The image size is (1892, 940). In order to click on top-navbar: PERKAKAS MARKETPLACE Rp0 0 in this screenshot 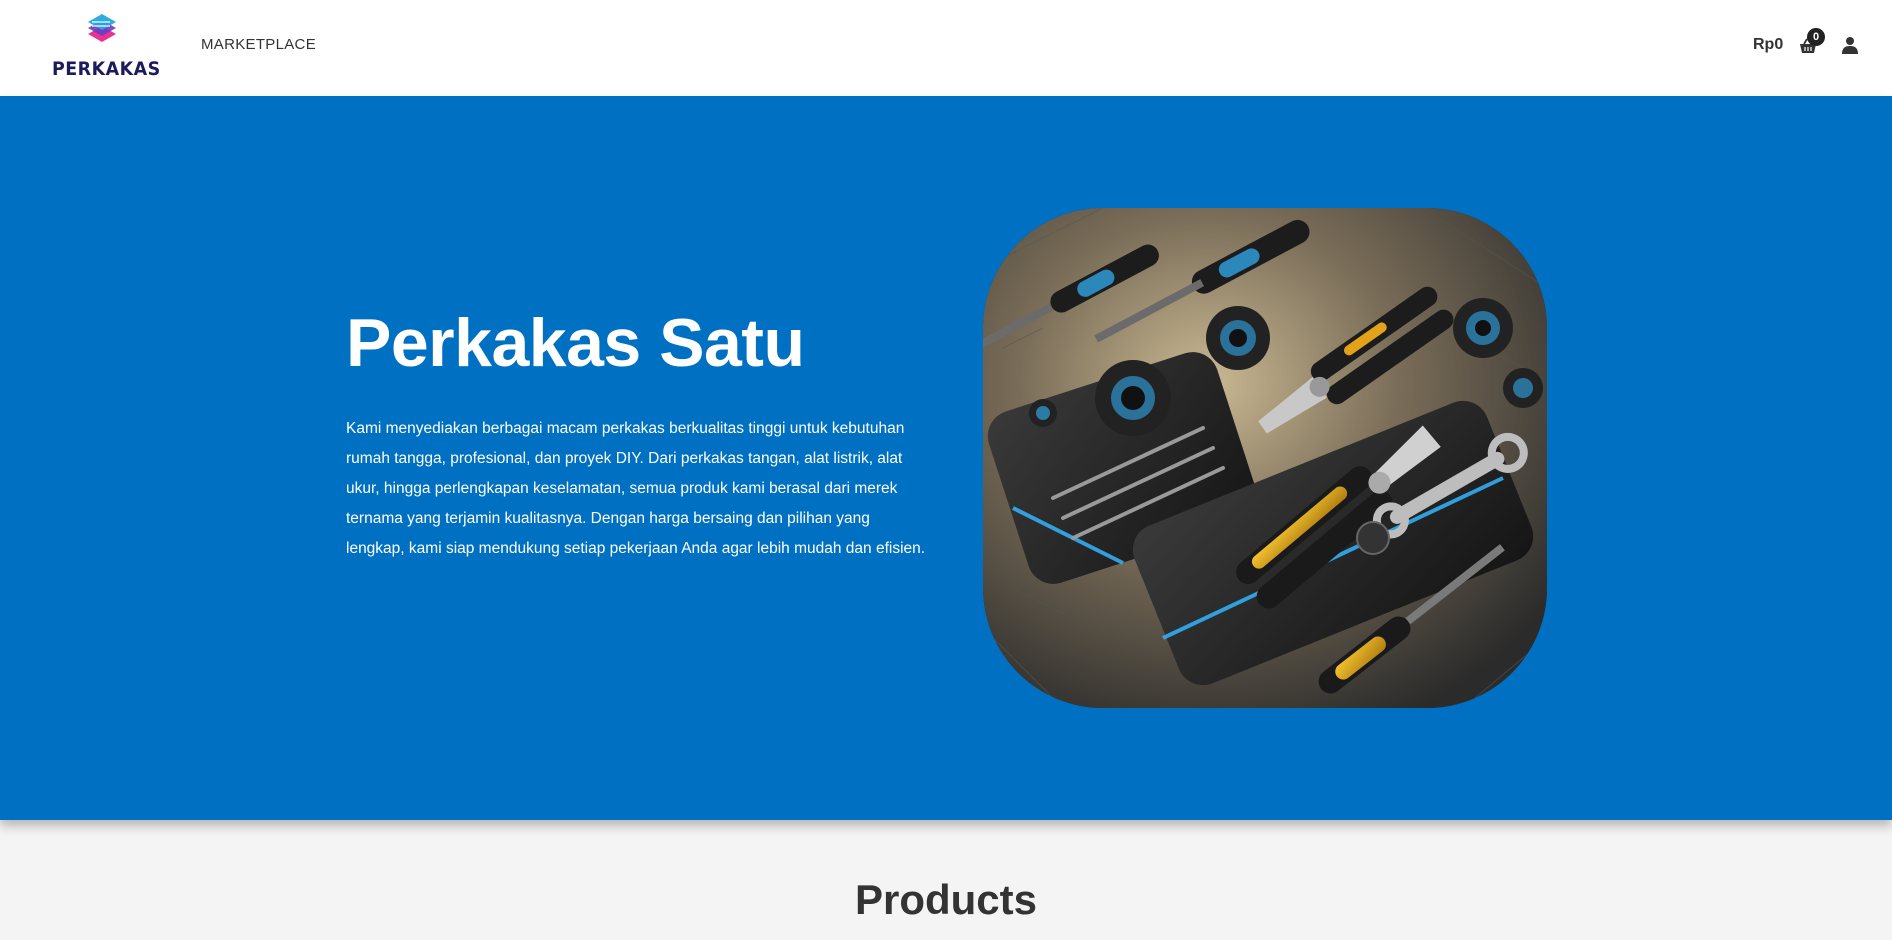, I will do `click(946, 48)`.